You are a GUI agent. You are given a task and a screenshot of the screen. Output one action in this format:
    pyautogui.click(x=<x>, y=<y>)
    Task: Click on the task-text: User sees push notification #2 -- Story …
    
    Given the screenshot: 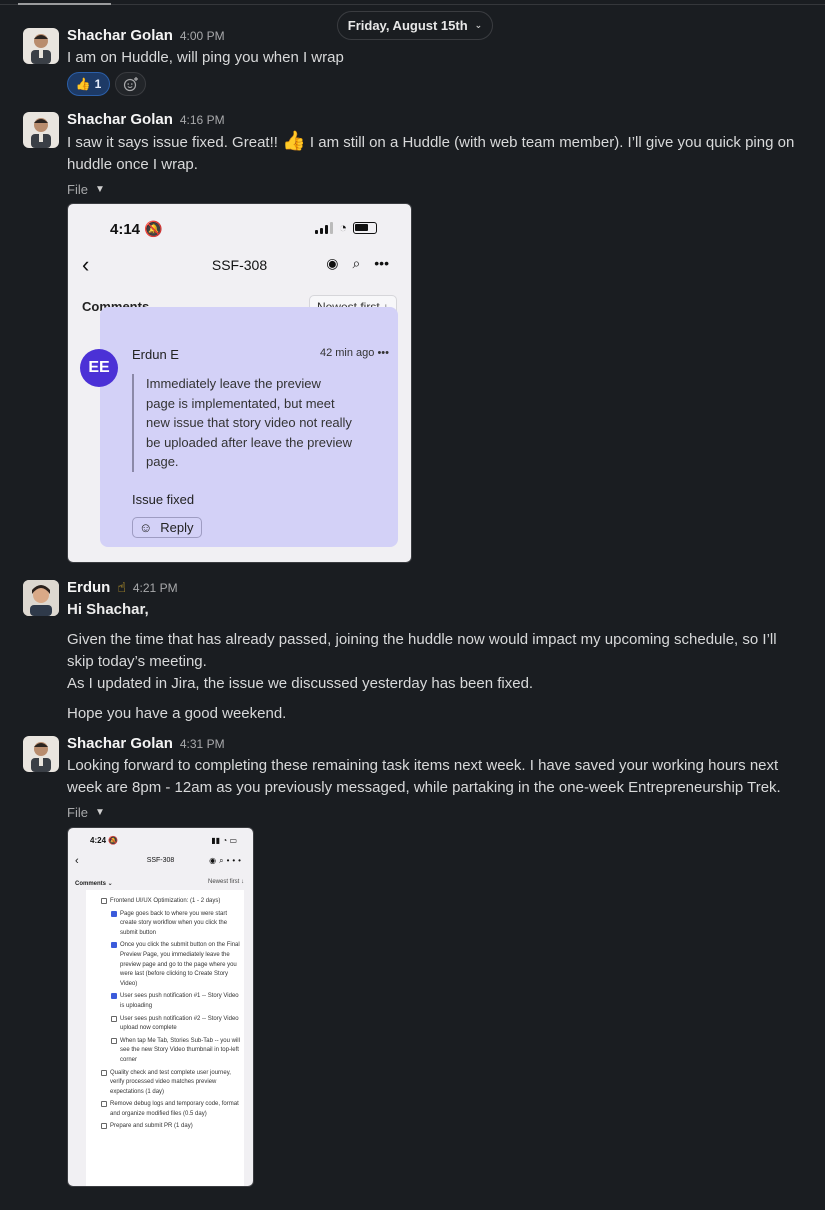 What is the action you would take?
    pyautogui.click(x=179, y=1023)
    